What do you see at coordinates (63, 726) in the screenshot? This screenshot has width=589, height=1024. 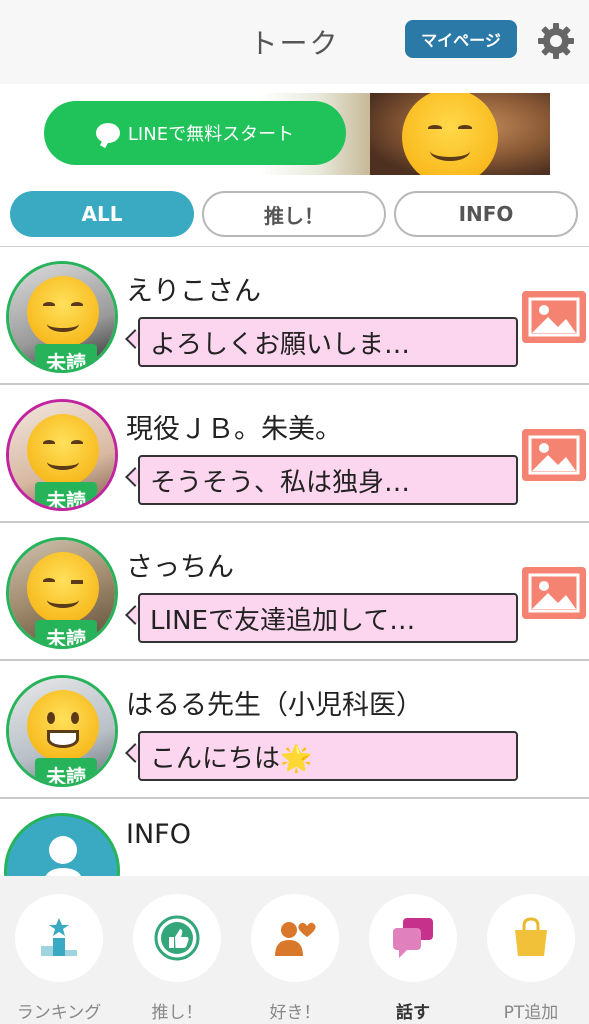 I see `grinning-emoji-icon` at bounding box center [63, 726].